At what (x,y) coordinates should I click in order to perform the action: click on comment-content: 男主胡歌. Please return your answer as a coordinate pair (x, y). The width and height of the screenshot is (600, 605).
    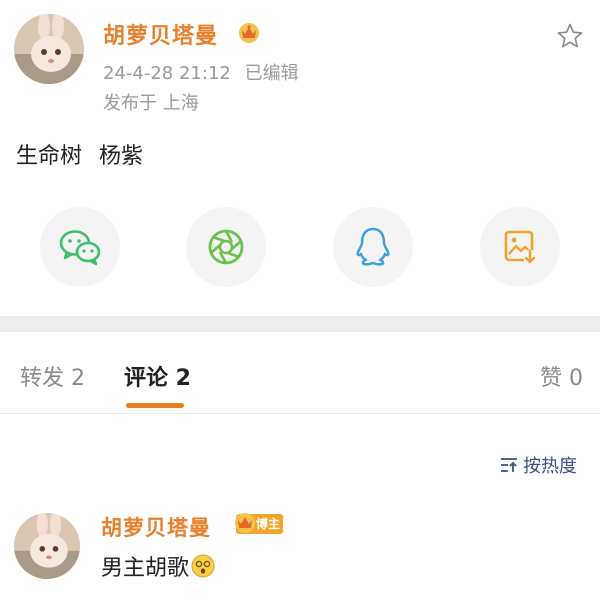
    Looking at the image, I should click on (158, 566).